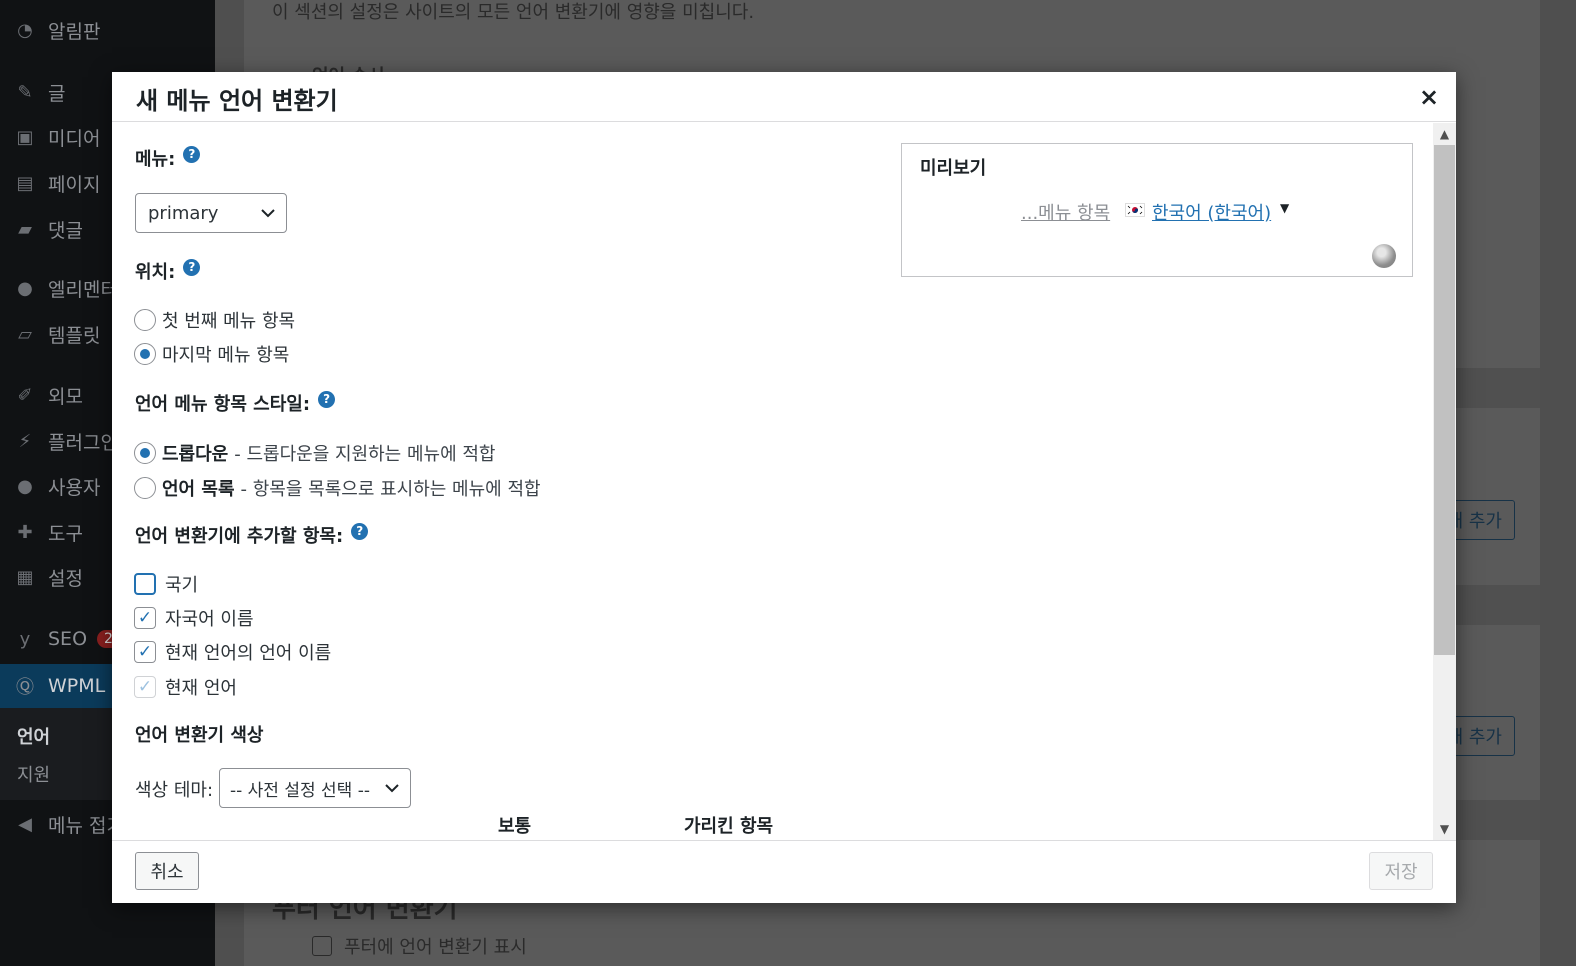  What do you see at coordinates (1384, 256) in the screenshot?
I see `loading-spinner-icon` at bounding box center [1384, 256].